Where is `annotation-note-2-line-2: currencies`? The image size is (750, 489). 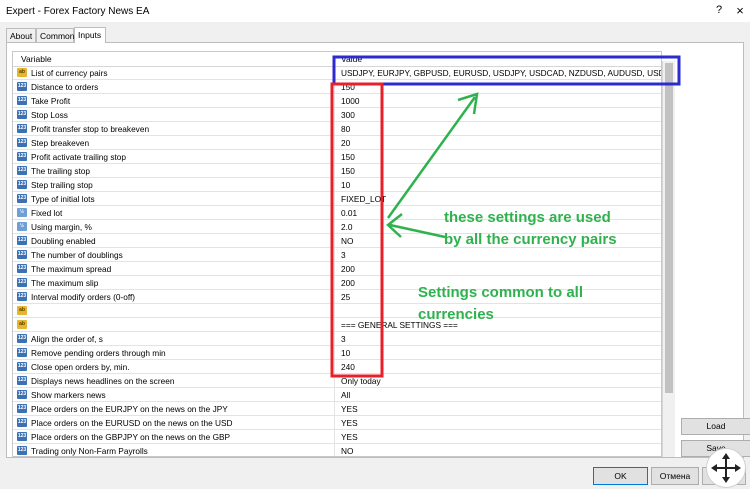 annotation-note-2-line-2: currencies is located at coordinates (456, 314).